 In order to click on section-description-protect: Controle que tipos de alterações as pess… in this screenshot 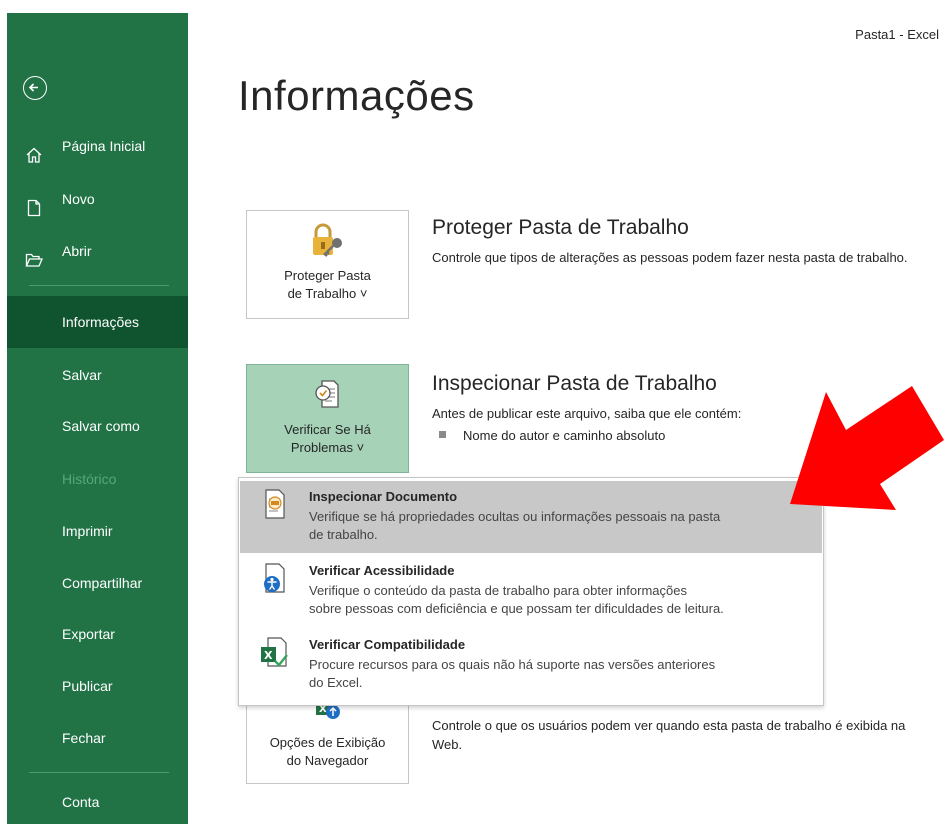, I will do `click(670, 257)`.